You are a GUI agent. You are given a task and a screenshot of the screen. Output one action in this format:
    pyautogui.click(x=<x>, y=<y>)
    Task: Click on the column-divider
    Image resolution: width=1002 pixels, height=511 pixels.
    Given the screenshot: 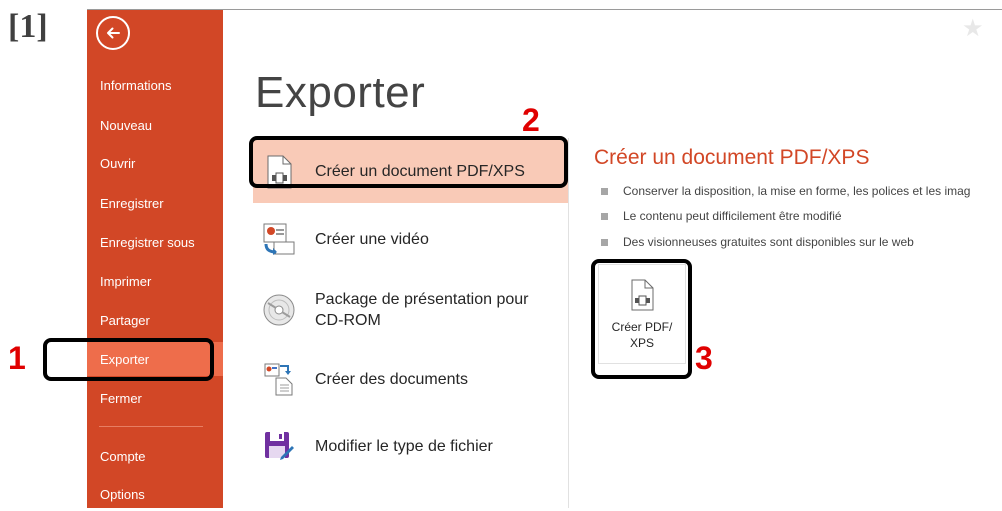 What is the action you would take?
    pyautogui.click(x=568, y=323)
    